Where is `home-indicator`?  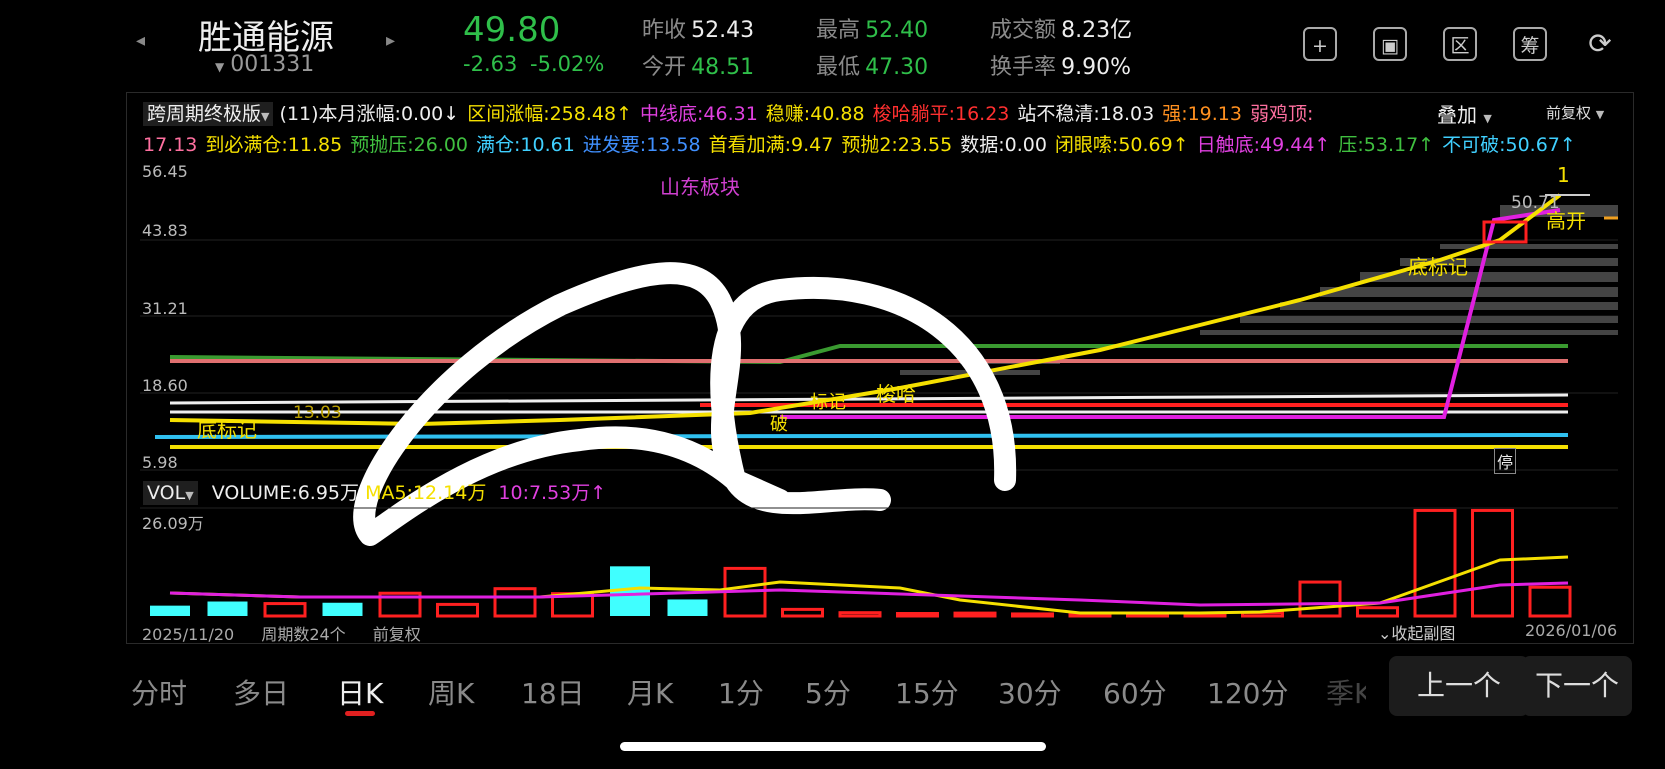 home-indicator is located at coordinates (833, 746).